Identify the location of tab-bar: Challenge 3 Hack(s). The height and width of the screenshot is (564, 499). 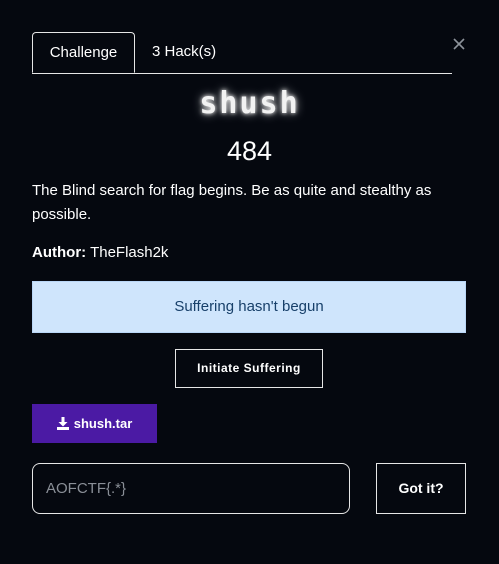
(242, 53).